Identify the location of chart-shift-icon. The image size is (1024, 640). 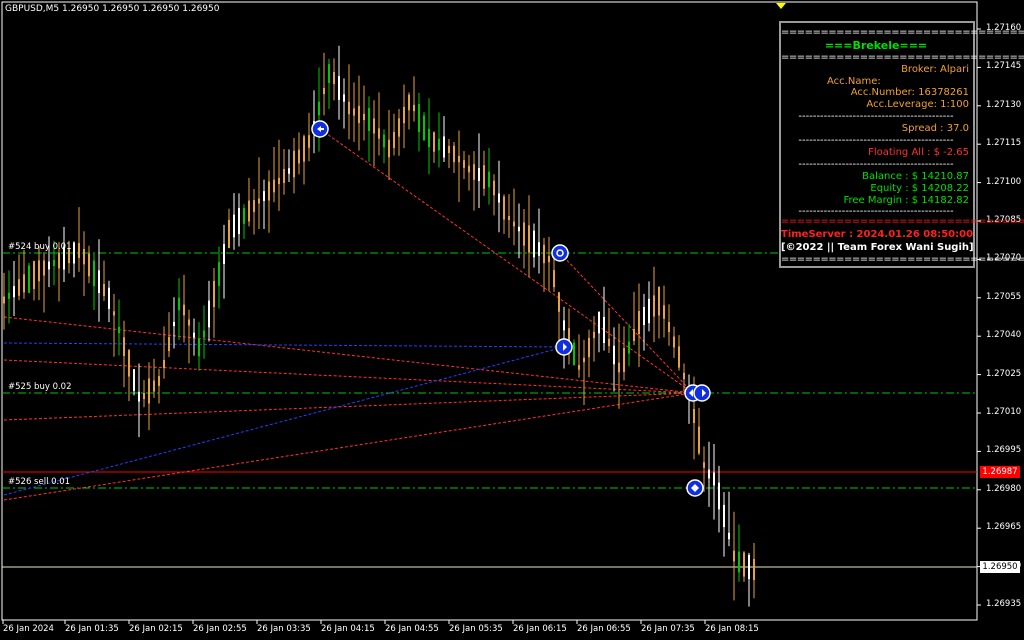
(781, 6).